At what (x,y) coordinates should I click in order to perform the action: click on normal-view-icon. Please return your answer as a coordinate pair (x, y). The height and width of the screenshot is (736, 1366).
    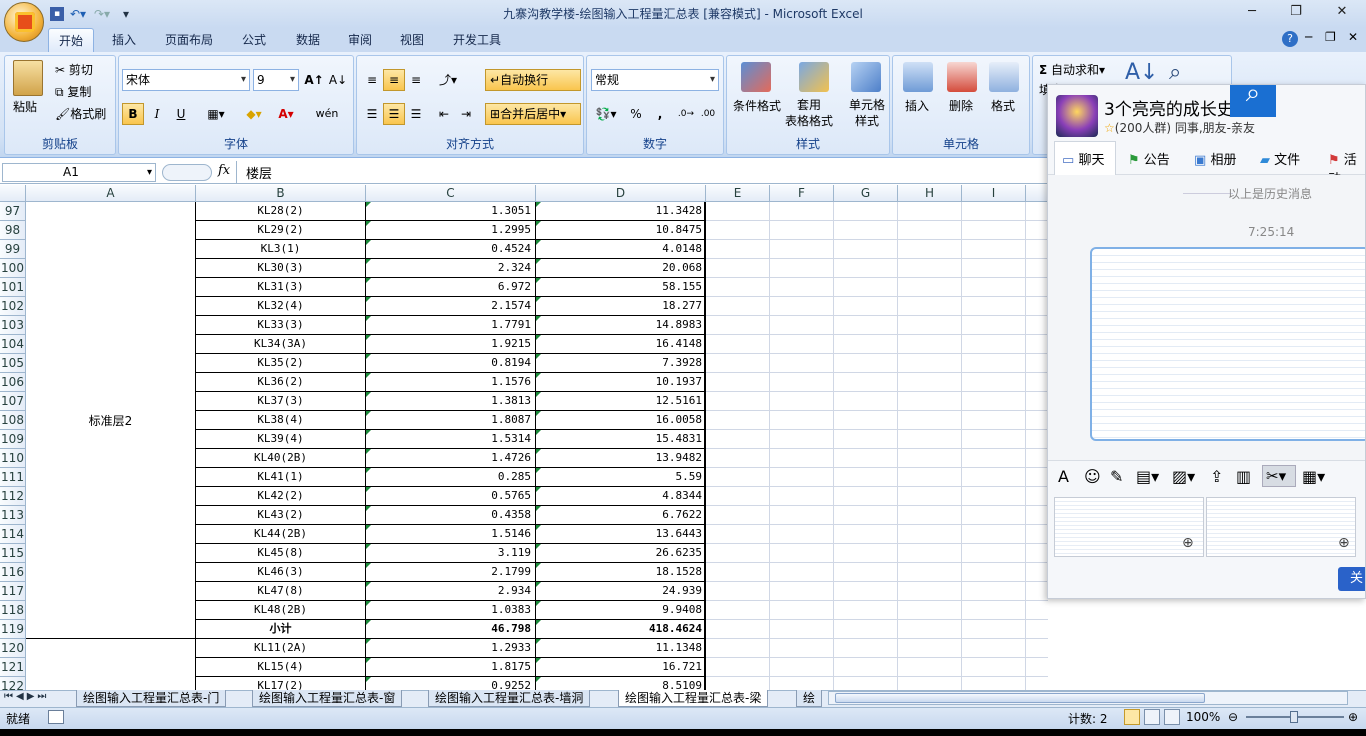
    Looking at the image, I should click on (1132, 717).